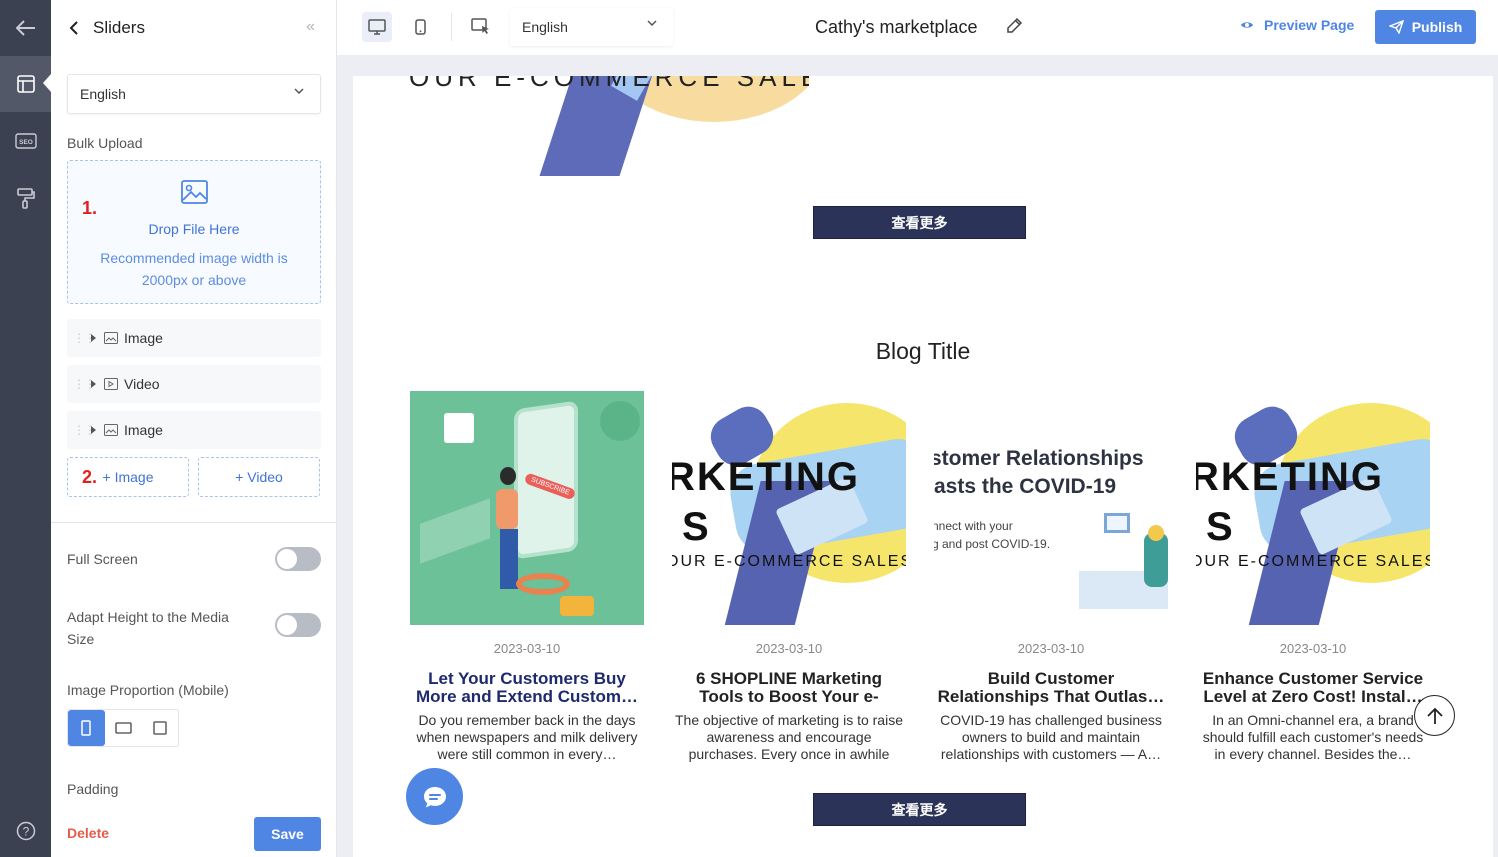 Image resolution: width=1498 pixels, height=857 pixels. I want to click on publish-label: Publish, so click(1437, 27).